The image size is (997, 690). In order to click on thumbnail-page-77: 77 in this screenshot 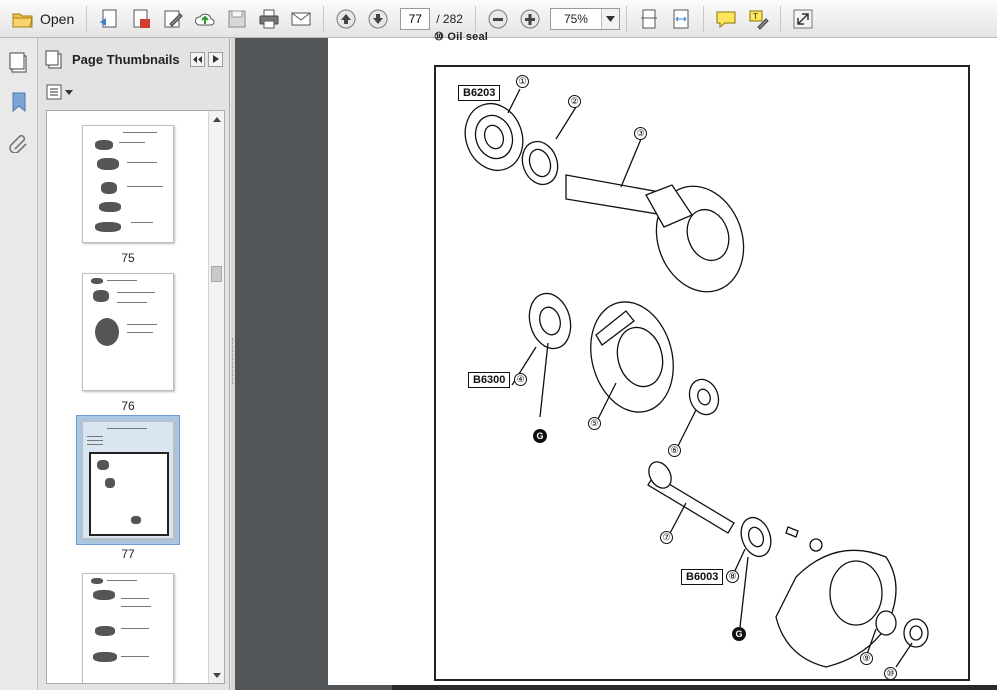, I will do `click(128, 488)`.